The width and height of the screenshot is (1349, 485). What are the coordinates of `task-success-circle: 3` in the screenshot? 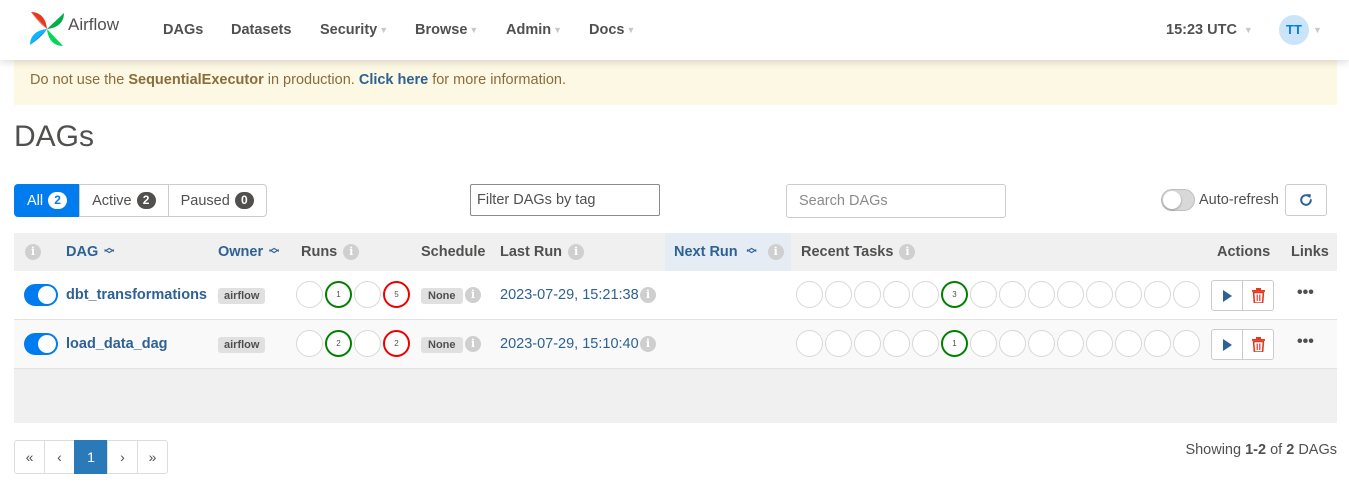 It's located at (954, 294).